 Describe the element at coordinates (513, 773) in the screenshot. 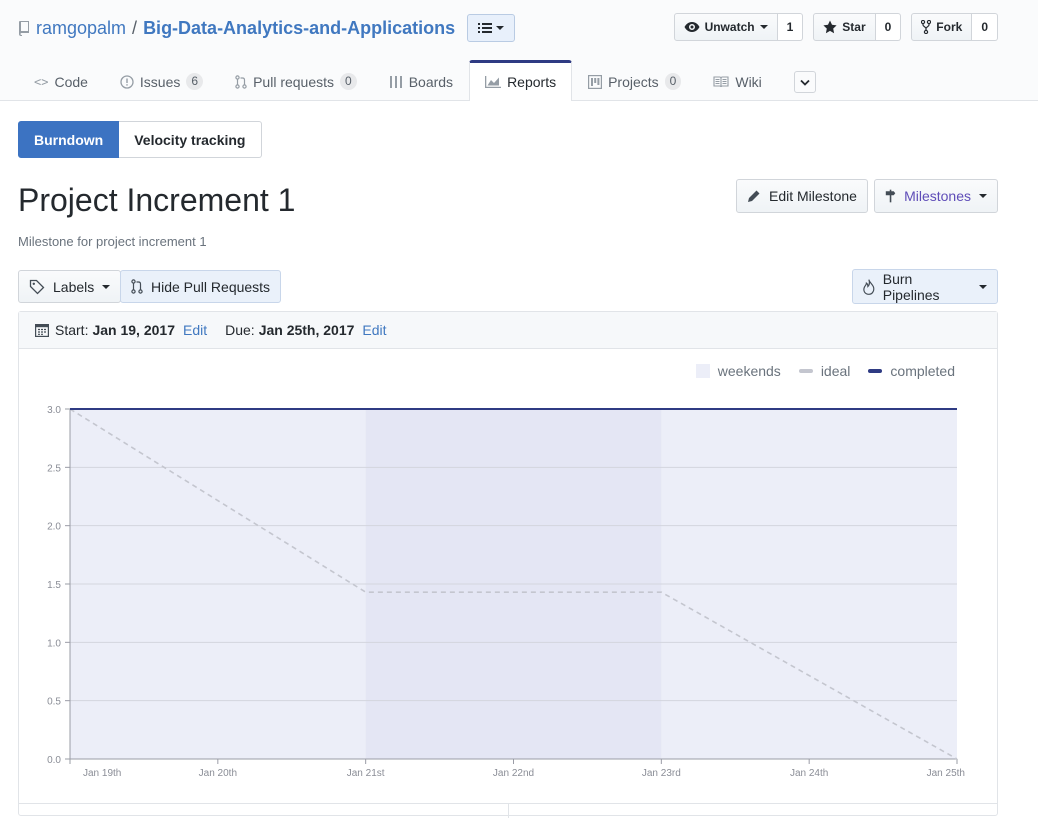

I see `x-tick-label: Jan 22nd` at that location.